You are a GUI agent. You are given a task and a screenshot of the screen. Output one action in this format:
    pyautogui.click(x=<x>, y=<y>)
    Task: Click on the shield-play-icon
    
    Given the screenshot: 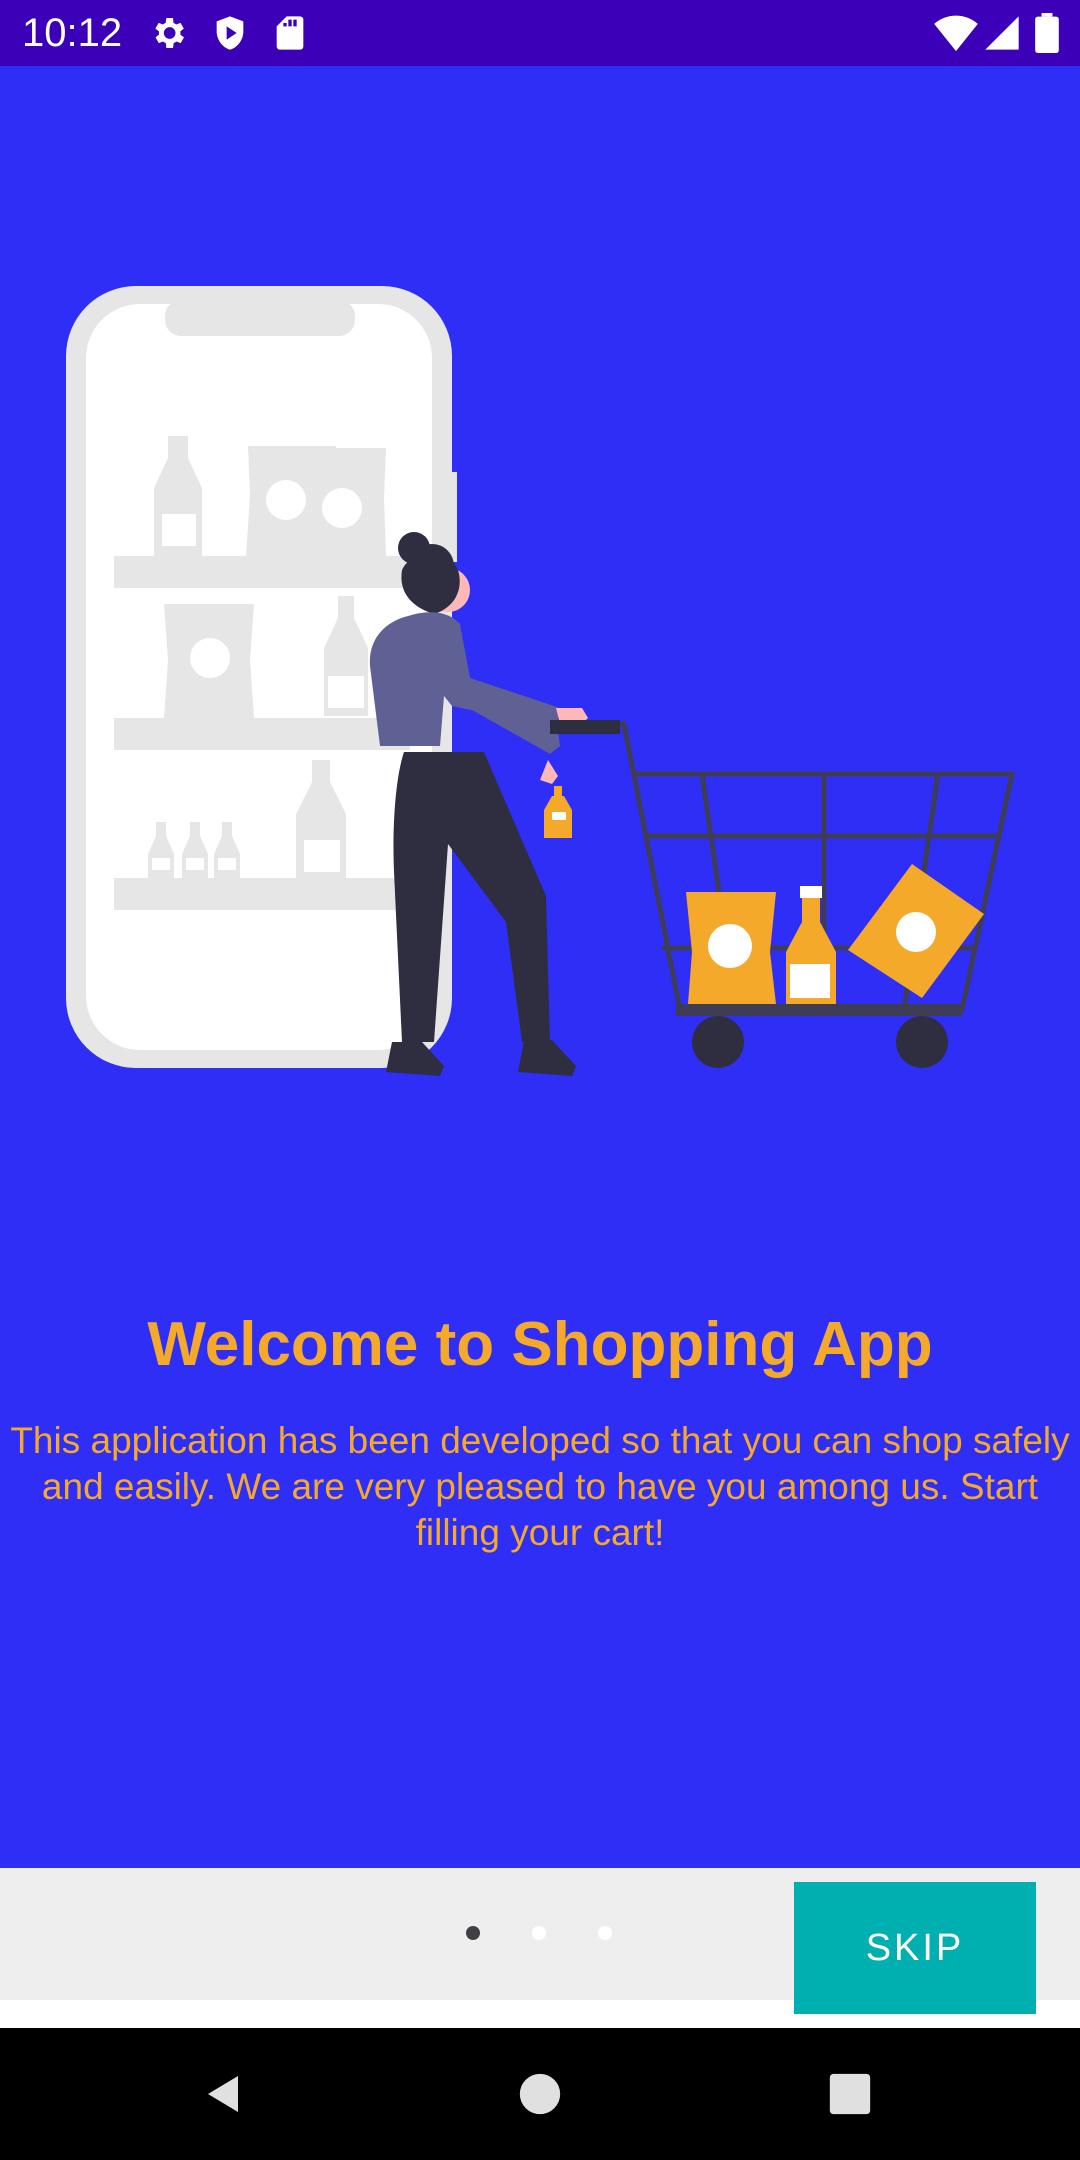 What is the action you would take?
    pyautogui.click(x=230, y=33)
    